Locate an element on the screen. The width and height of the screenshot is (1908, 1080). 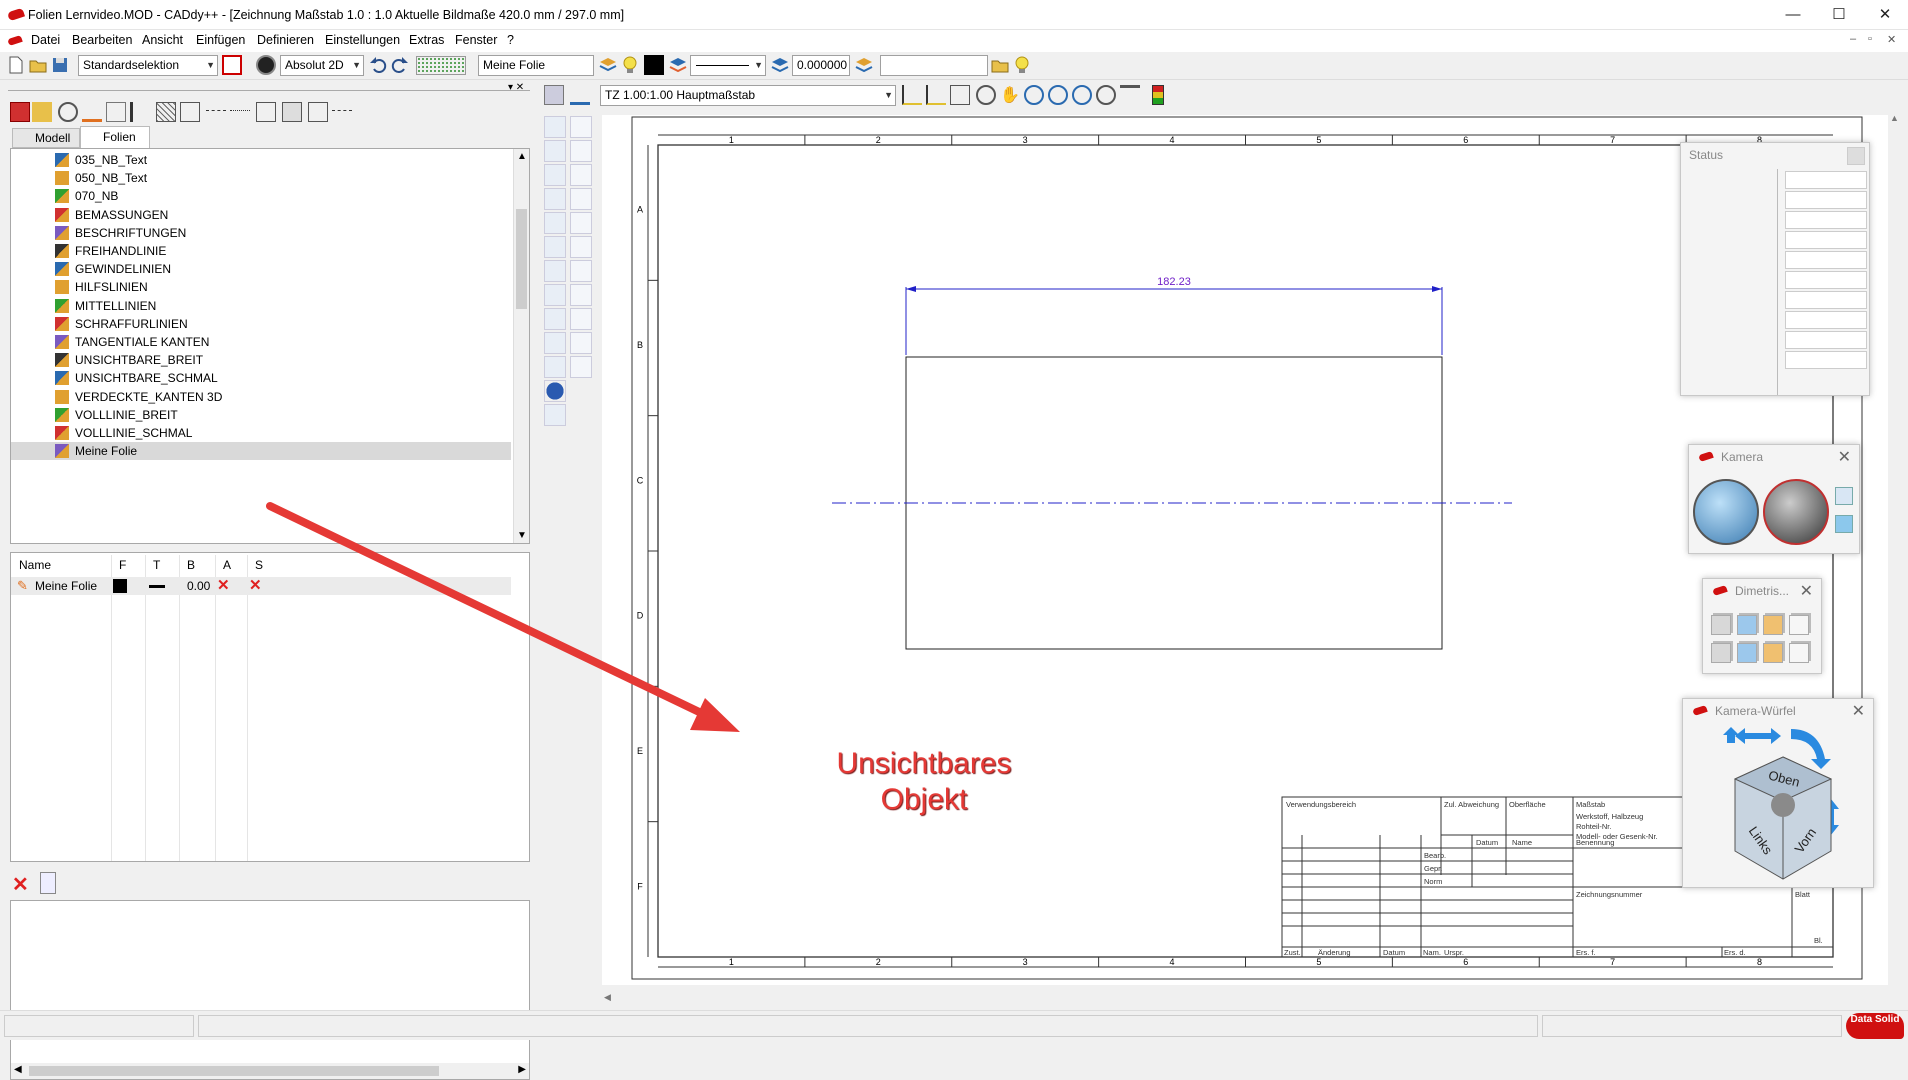
layer-item: BEMASSUNGEN is located at coordinates (261, 215).